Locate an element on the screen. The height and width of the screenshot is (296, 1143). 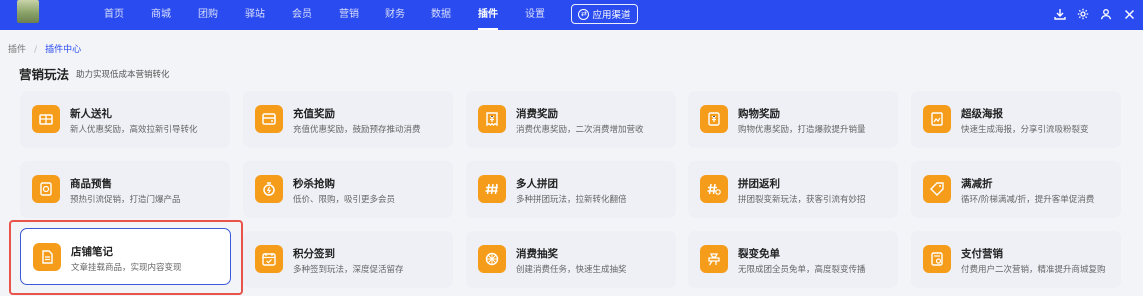
nav-settings: 设置 is located at coordinates (535, 15).